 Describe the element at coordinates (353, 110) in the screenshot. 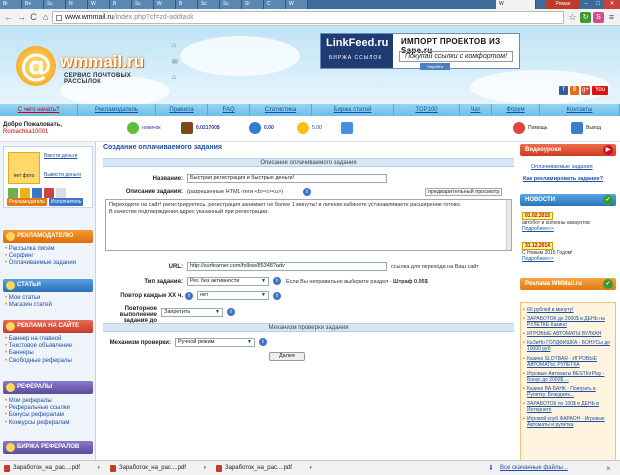

I see `nav-articles: Биржа статей` at that location.